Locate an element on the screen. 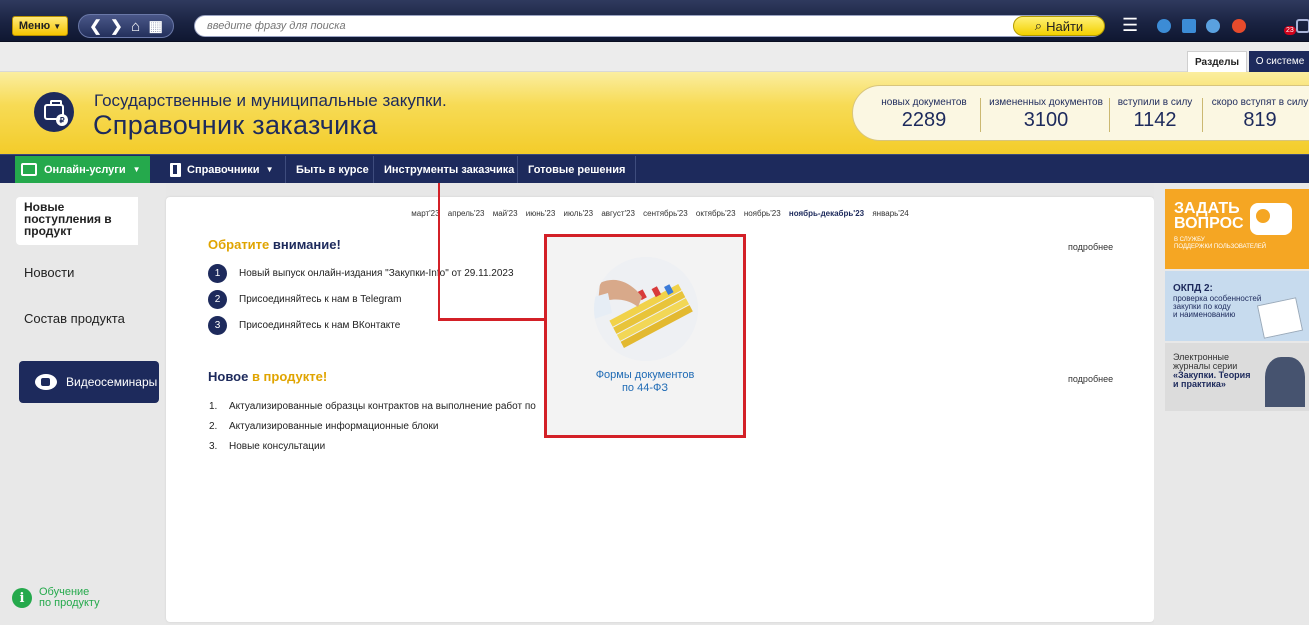 This screenshot has width=1309, height=625. folders-photo is located at coordinates (646, 309).